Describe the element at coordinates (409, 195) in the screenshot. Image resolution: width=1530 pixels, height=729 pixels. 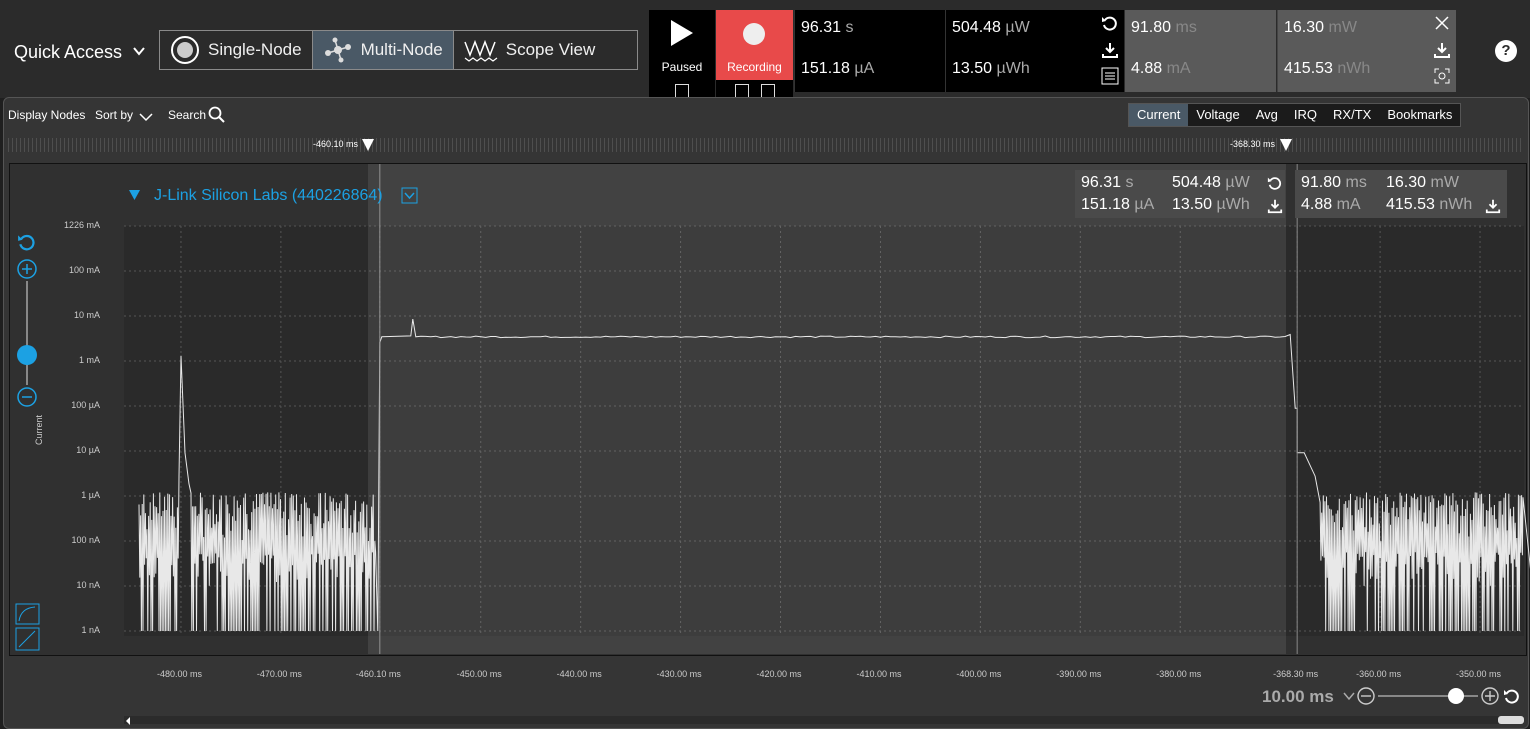
I see `node-options-dropdown-icon` at that location.